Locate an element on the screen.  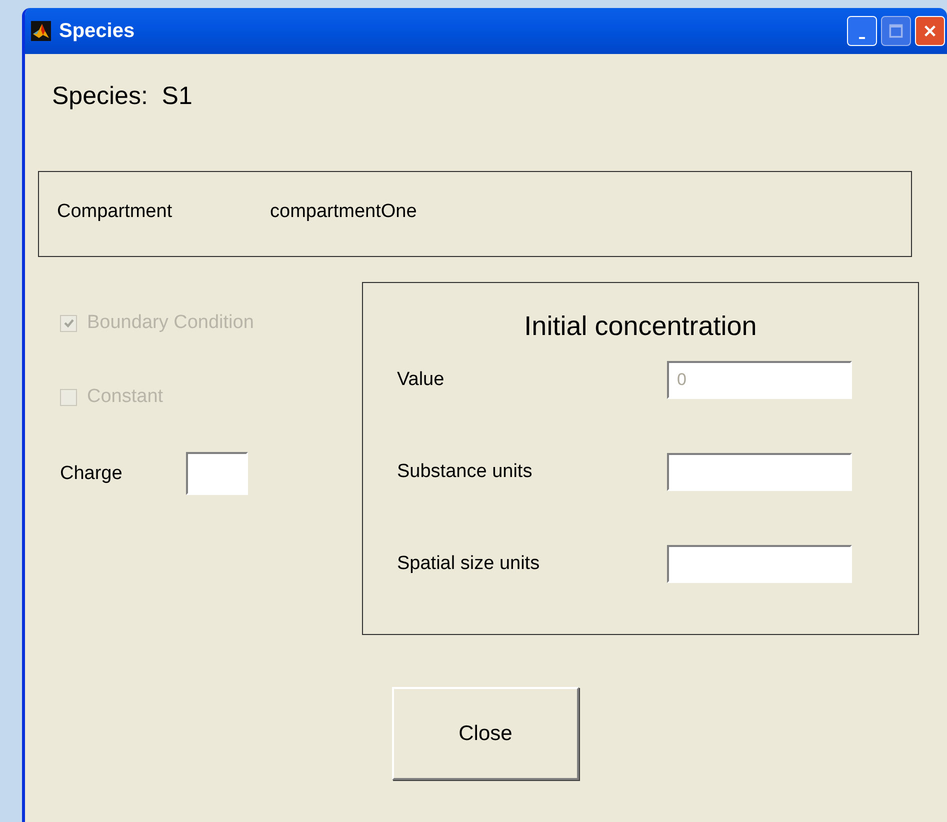
charge-label: Charge is located at coordinates (91, 473).